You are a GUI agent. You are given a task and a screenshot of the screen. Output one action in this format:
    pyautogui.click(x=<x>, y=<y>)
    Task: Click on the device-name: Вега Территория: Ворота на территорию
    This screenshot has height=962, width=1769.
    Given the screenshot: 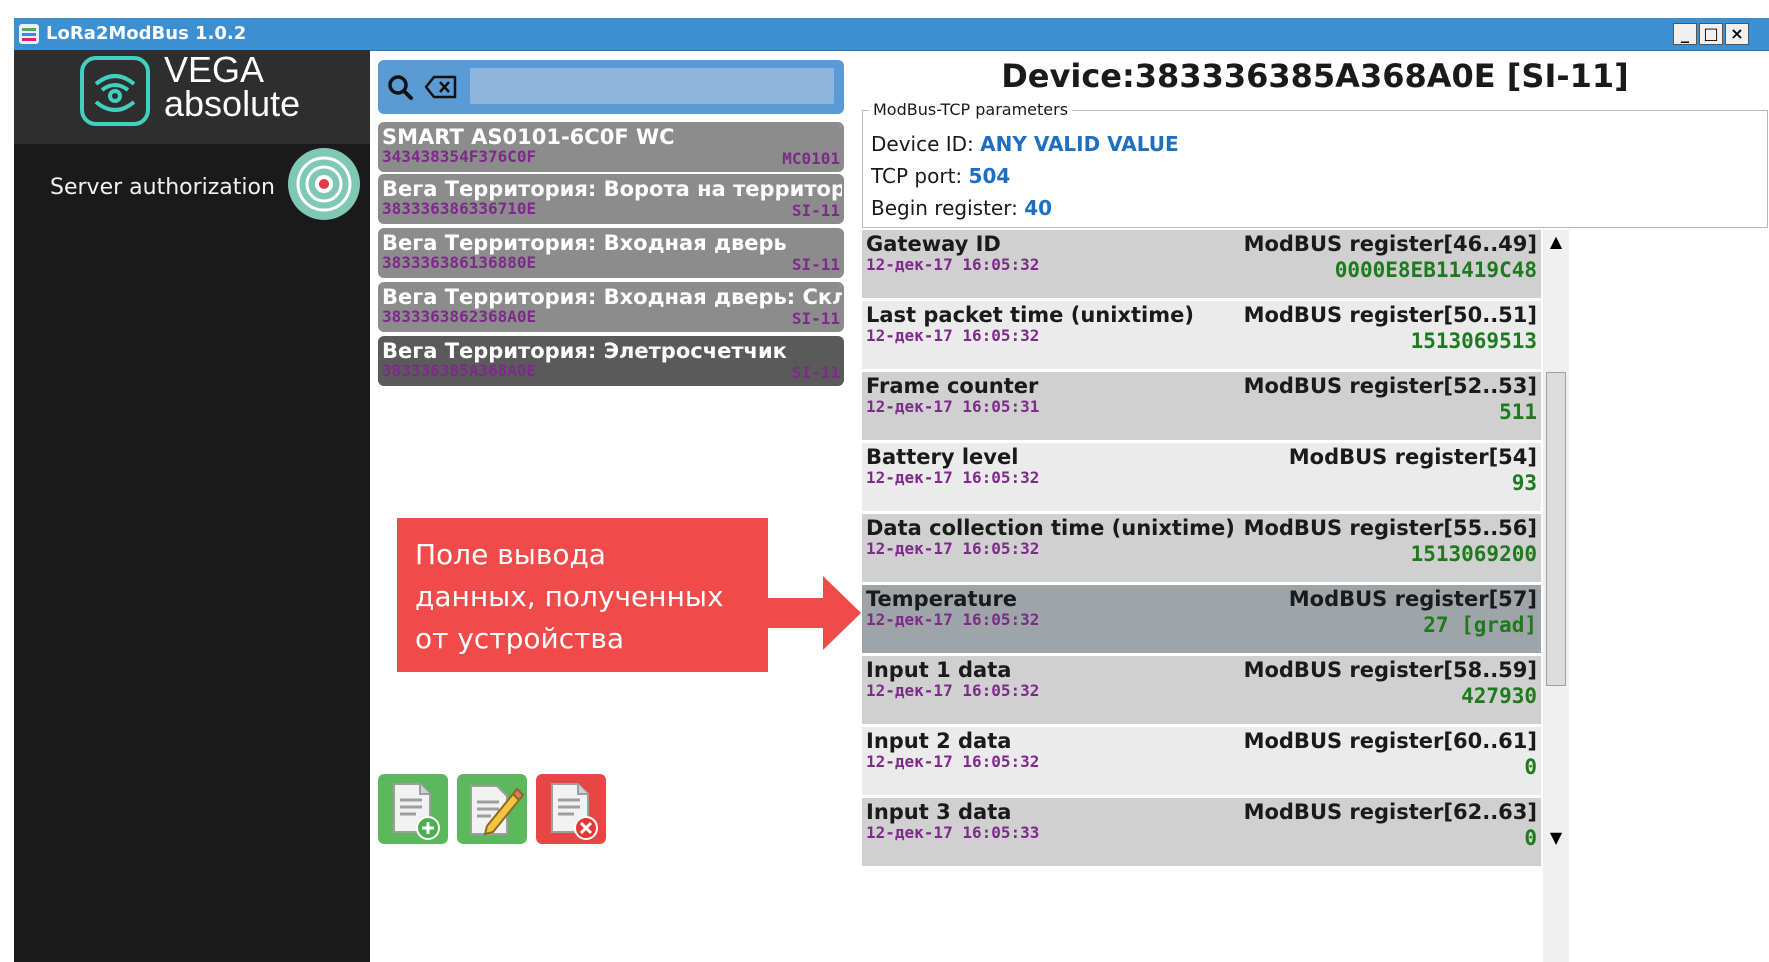 What is the action you would take?
    pyautogui.click(x=612, y=189)
    